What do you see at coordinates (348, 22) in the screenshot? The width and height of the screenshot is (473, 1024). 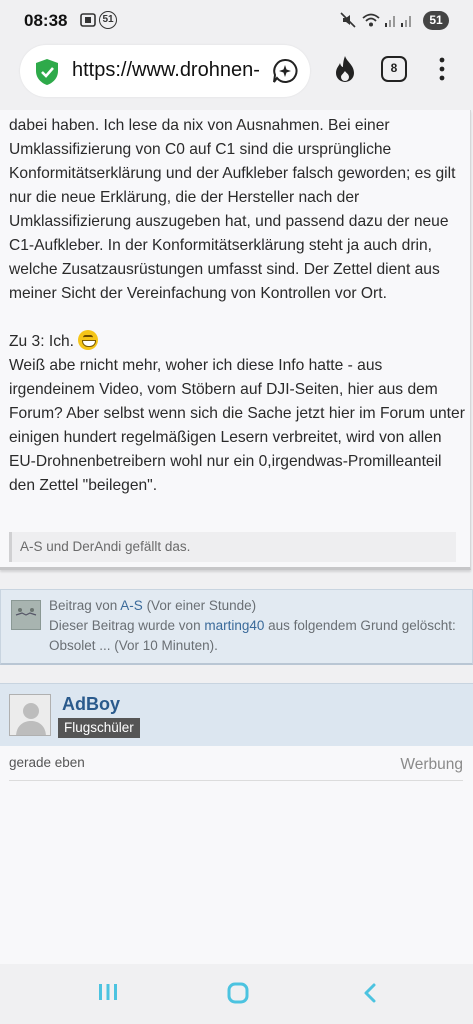 I see `mute-icon` at bounding box center [348, 22].